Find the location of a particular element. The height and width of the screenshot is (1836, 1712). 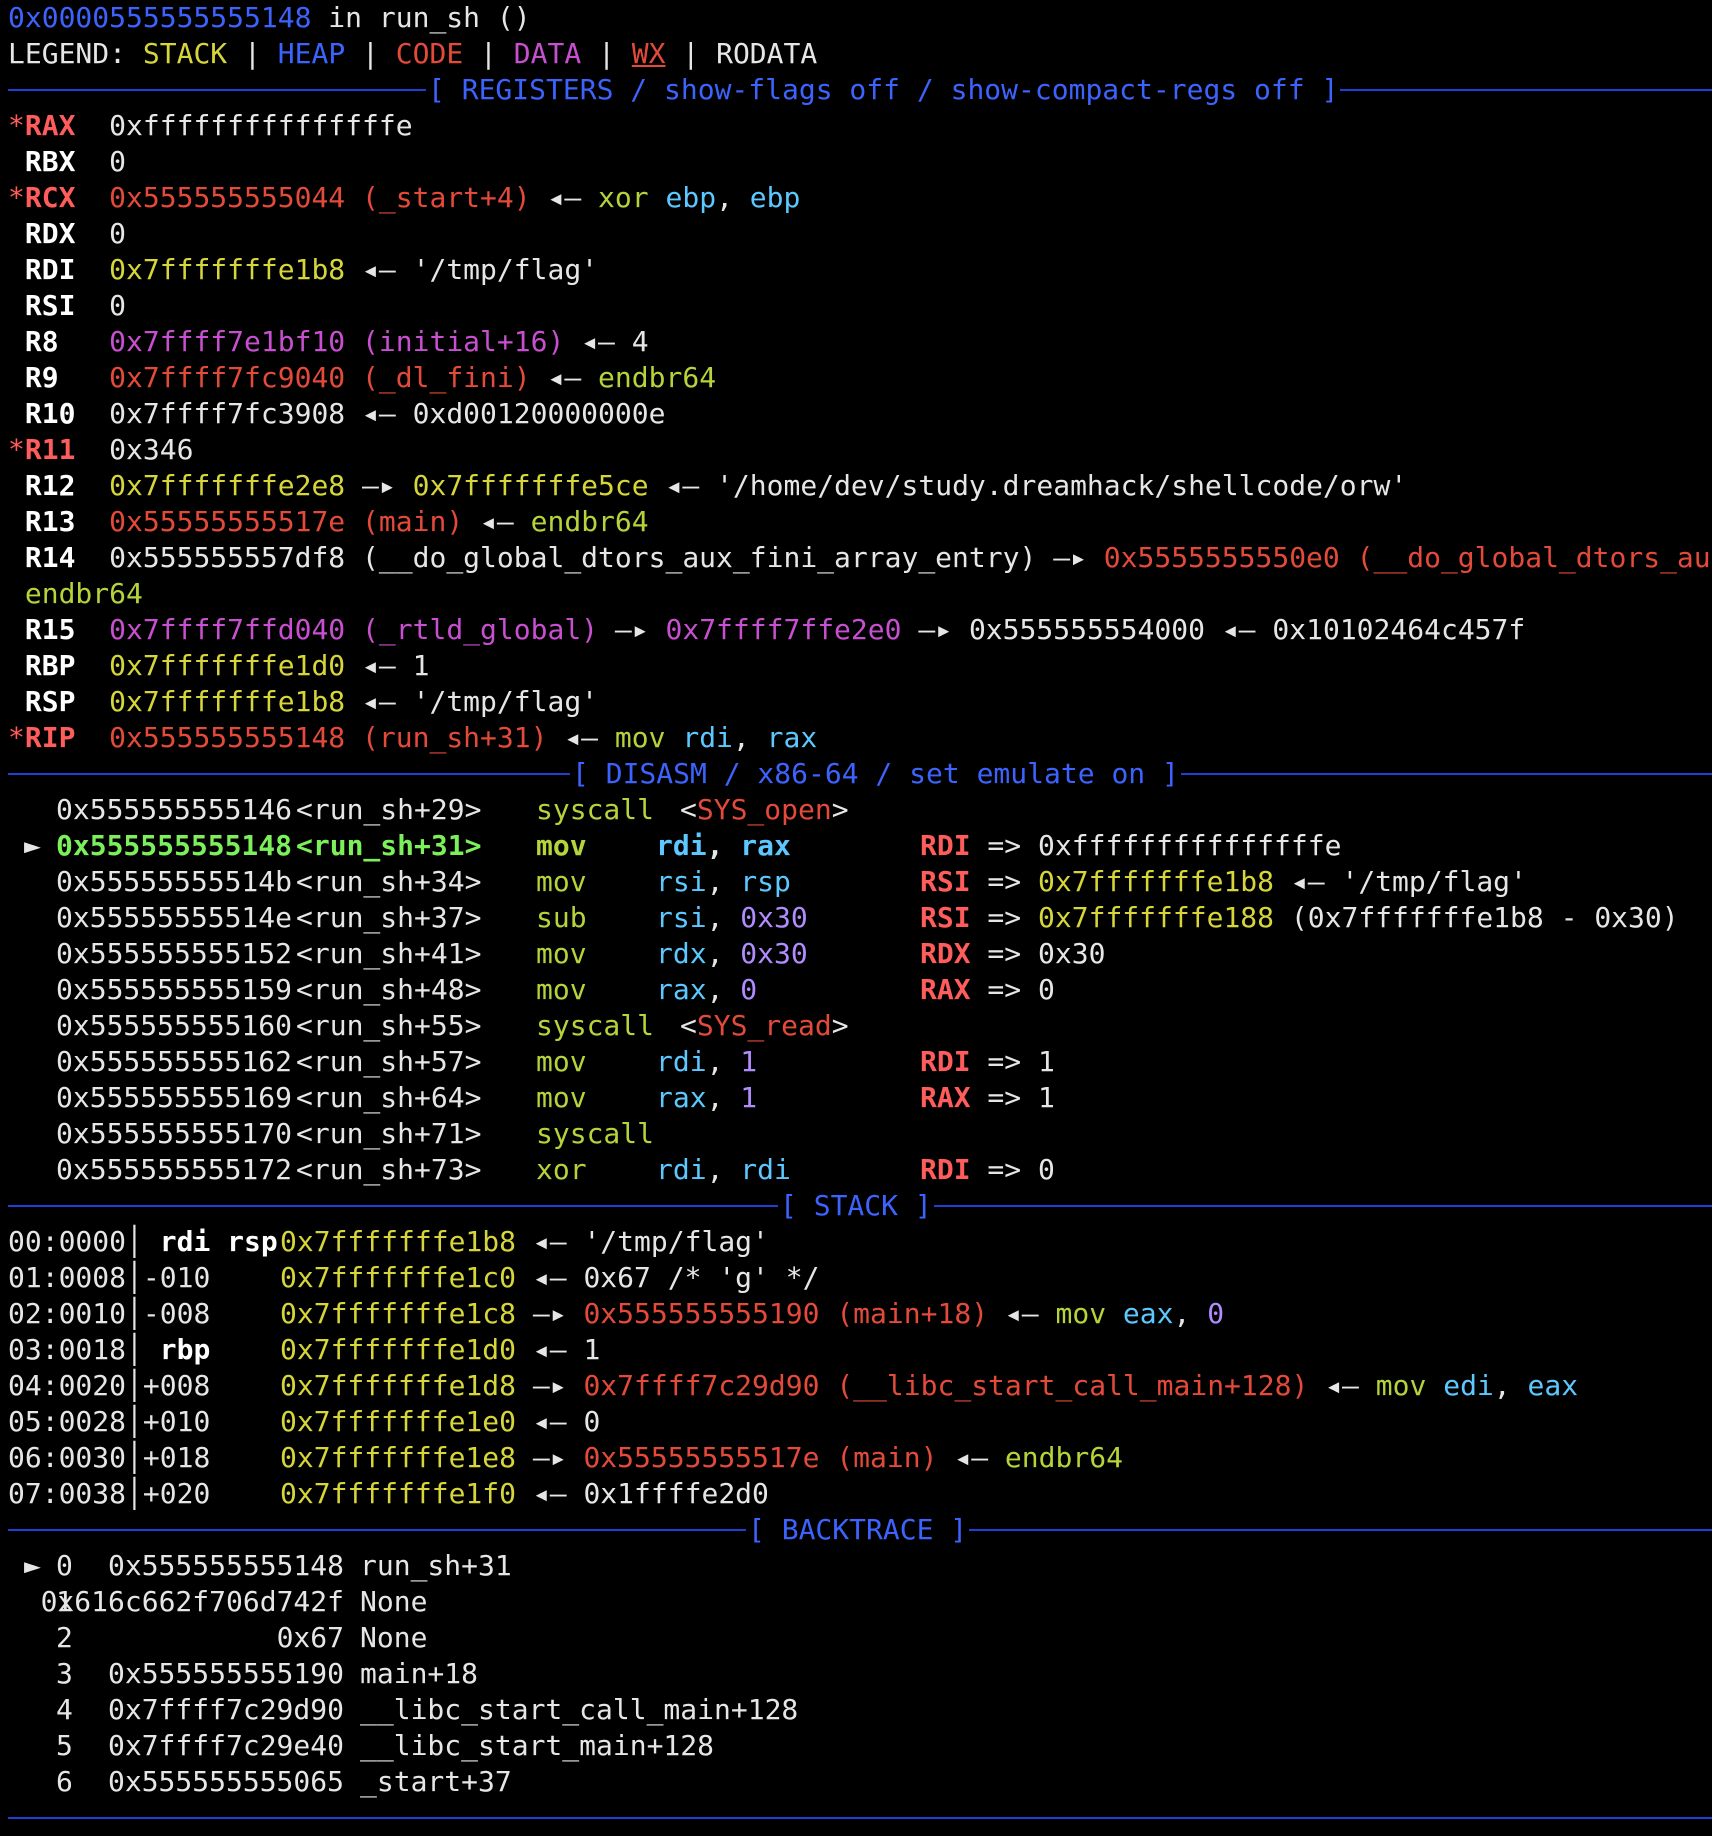

stack-row: 03:0018│ rbp 0x7fffffffe1d0 ◂— 1 is located at coordinates (860, 1350).